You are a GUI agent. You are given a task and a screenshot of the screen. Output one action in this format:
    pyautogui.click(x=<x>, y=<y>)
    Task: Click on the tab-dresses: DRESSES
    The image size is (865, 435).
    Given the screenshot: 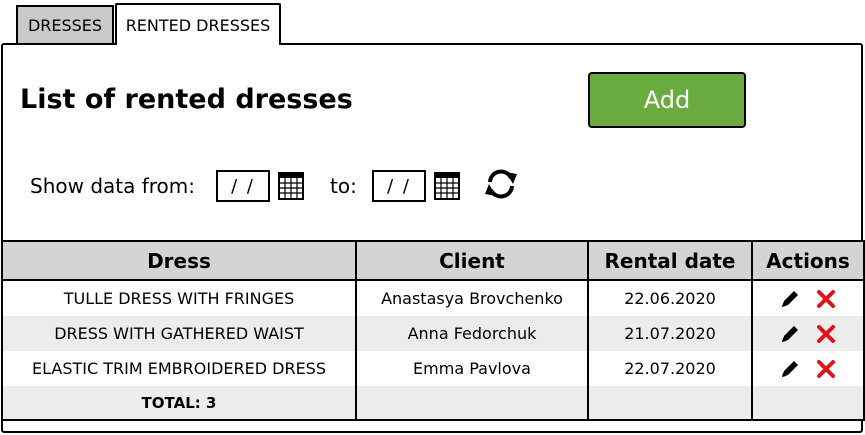 What is the action you would take?
    pyautogui.click(x=65, y=24)
    